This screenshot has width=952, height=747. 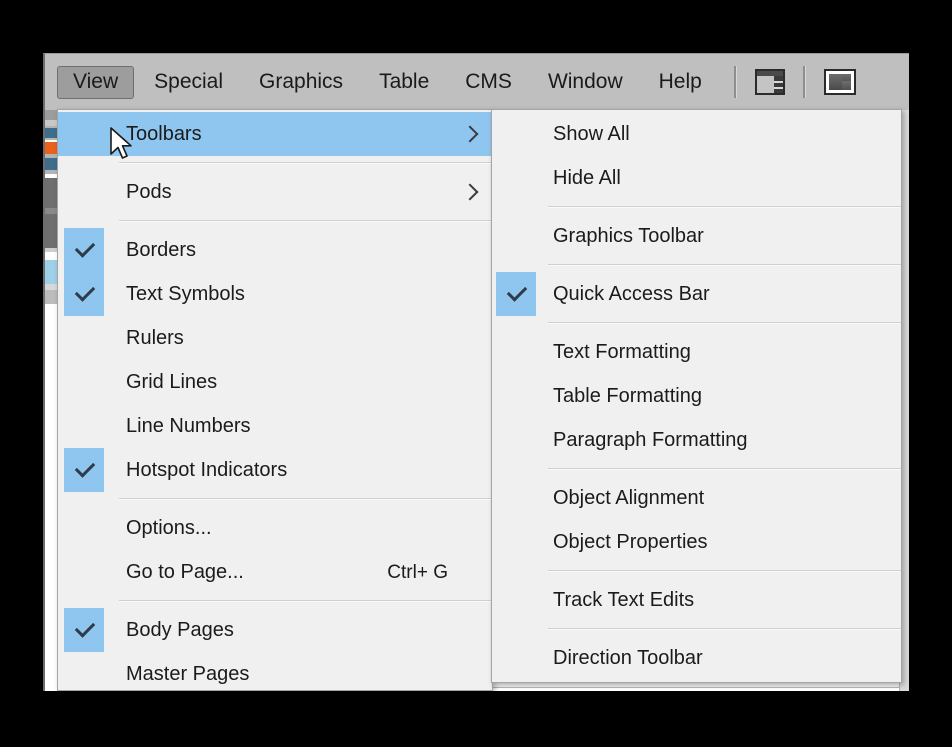 What do you see at coordinates (275, 134) in the screenshot?
I see `menu-item-toolbars: Toolbars` at bounding box center [275, 134].